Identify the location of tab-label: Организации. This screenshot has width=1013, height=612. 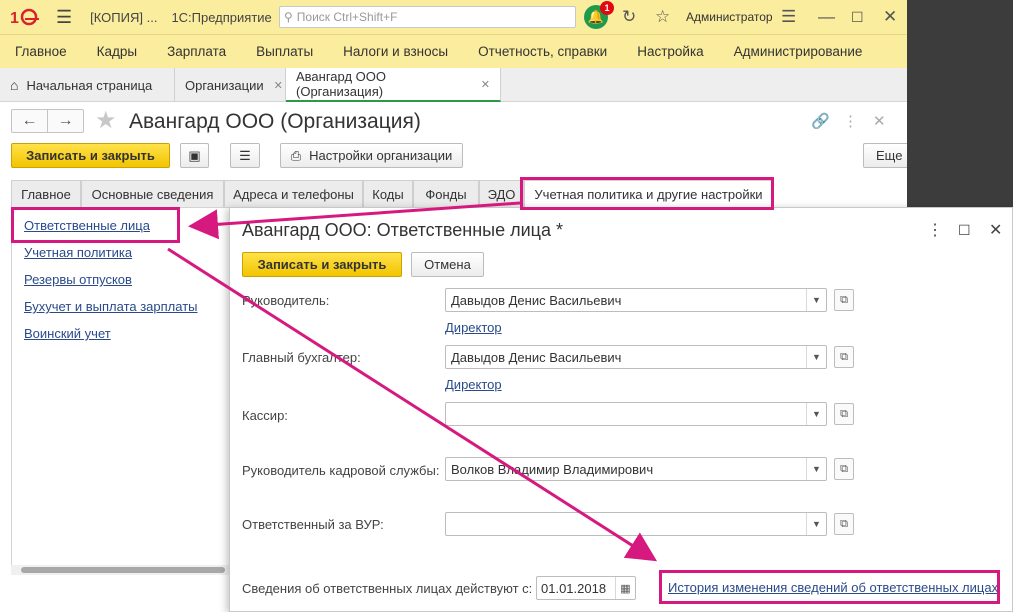
(224, 85).